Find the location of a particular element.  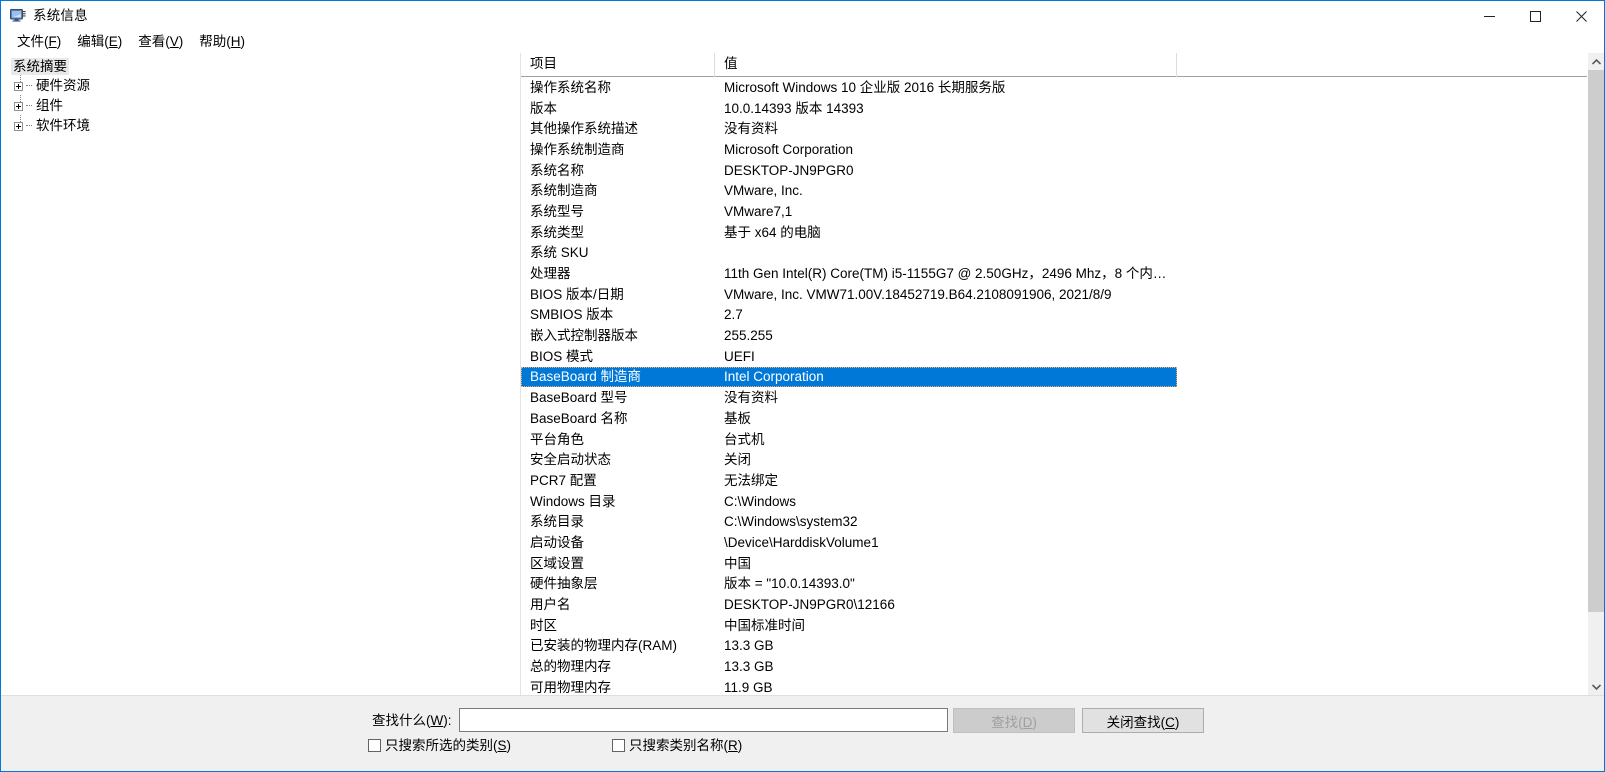

window-title: 系统信息 is located at coordinates (60, 15).